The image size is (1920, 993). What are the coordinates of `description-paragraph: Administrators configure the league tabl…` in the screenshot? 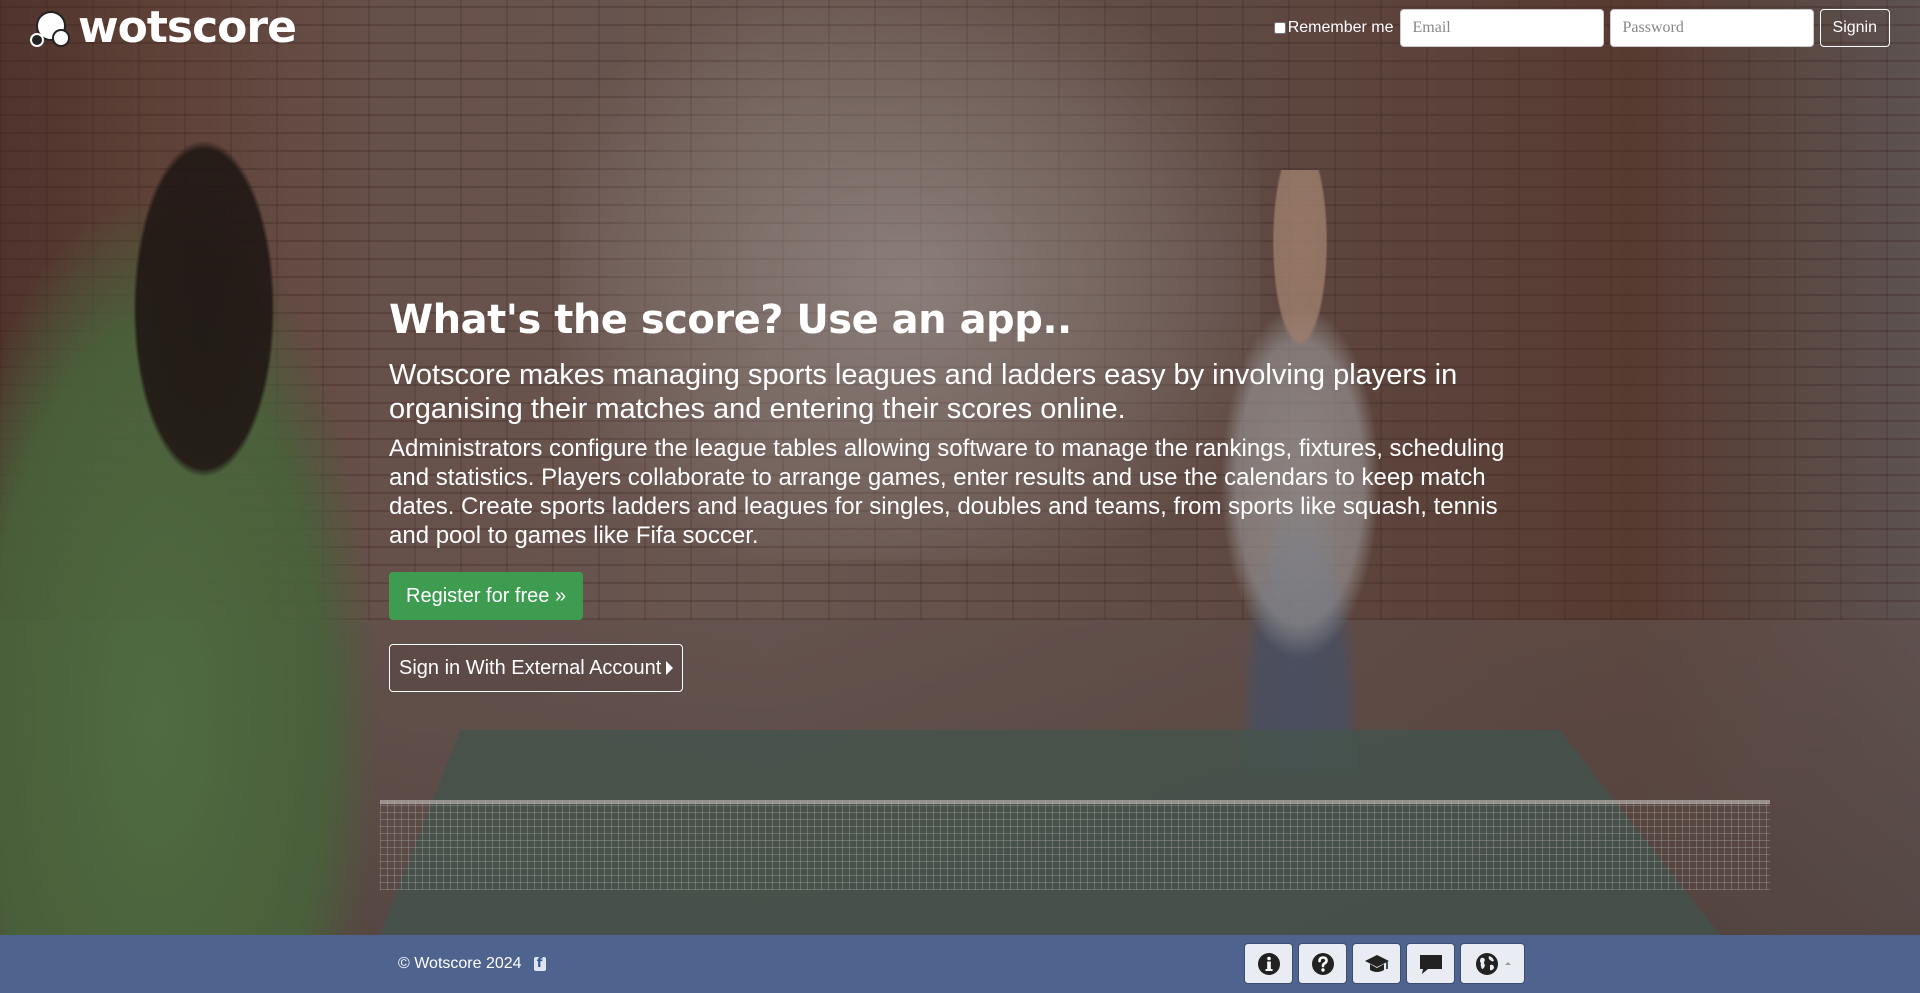 It's located at (947, 492).